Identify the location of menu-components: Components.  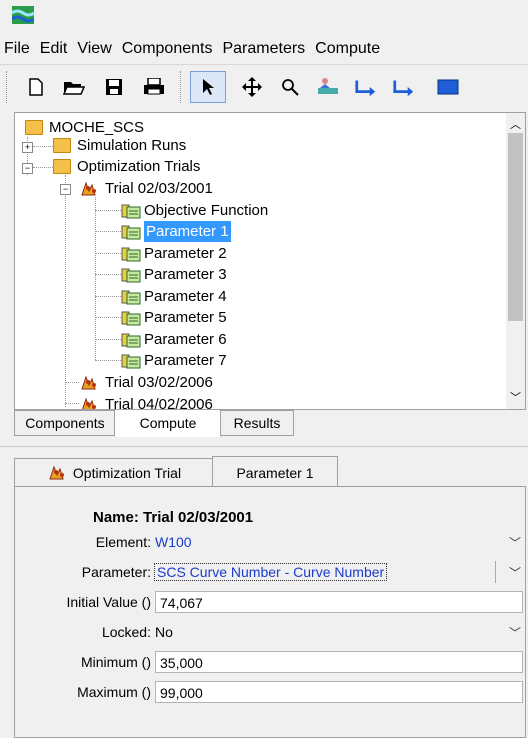
(168, 49).